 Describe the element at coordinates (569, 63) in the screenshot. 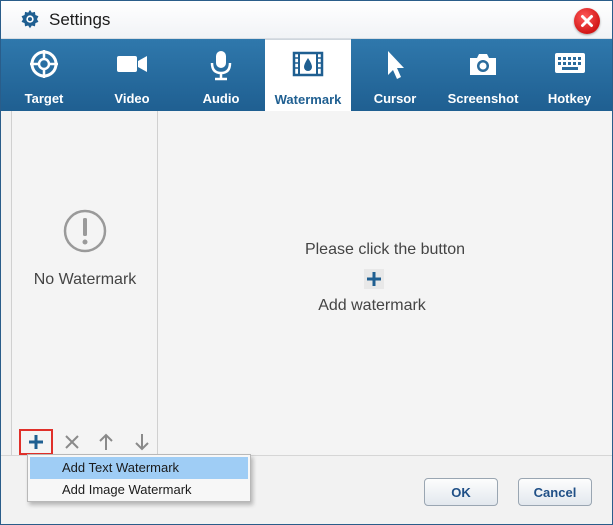

I see `keyboard-icon` at that location.